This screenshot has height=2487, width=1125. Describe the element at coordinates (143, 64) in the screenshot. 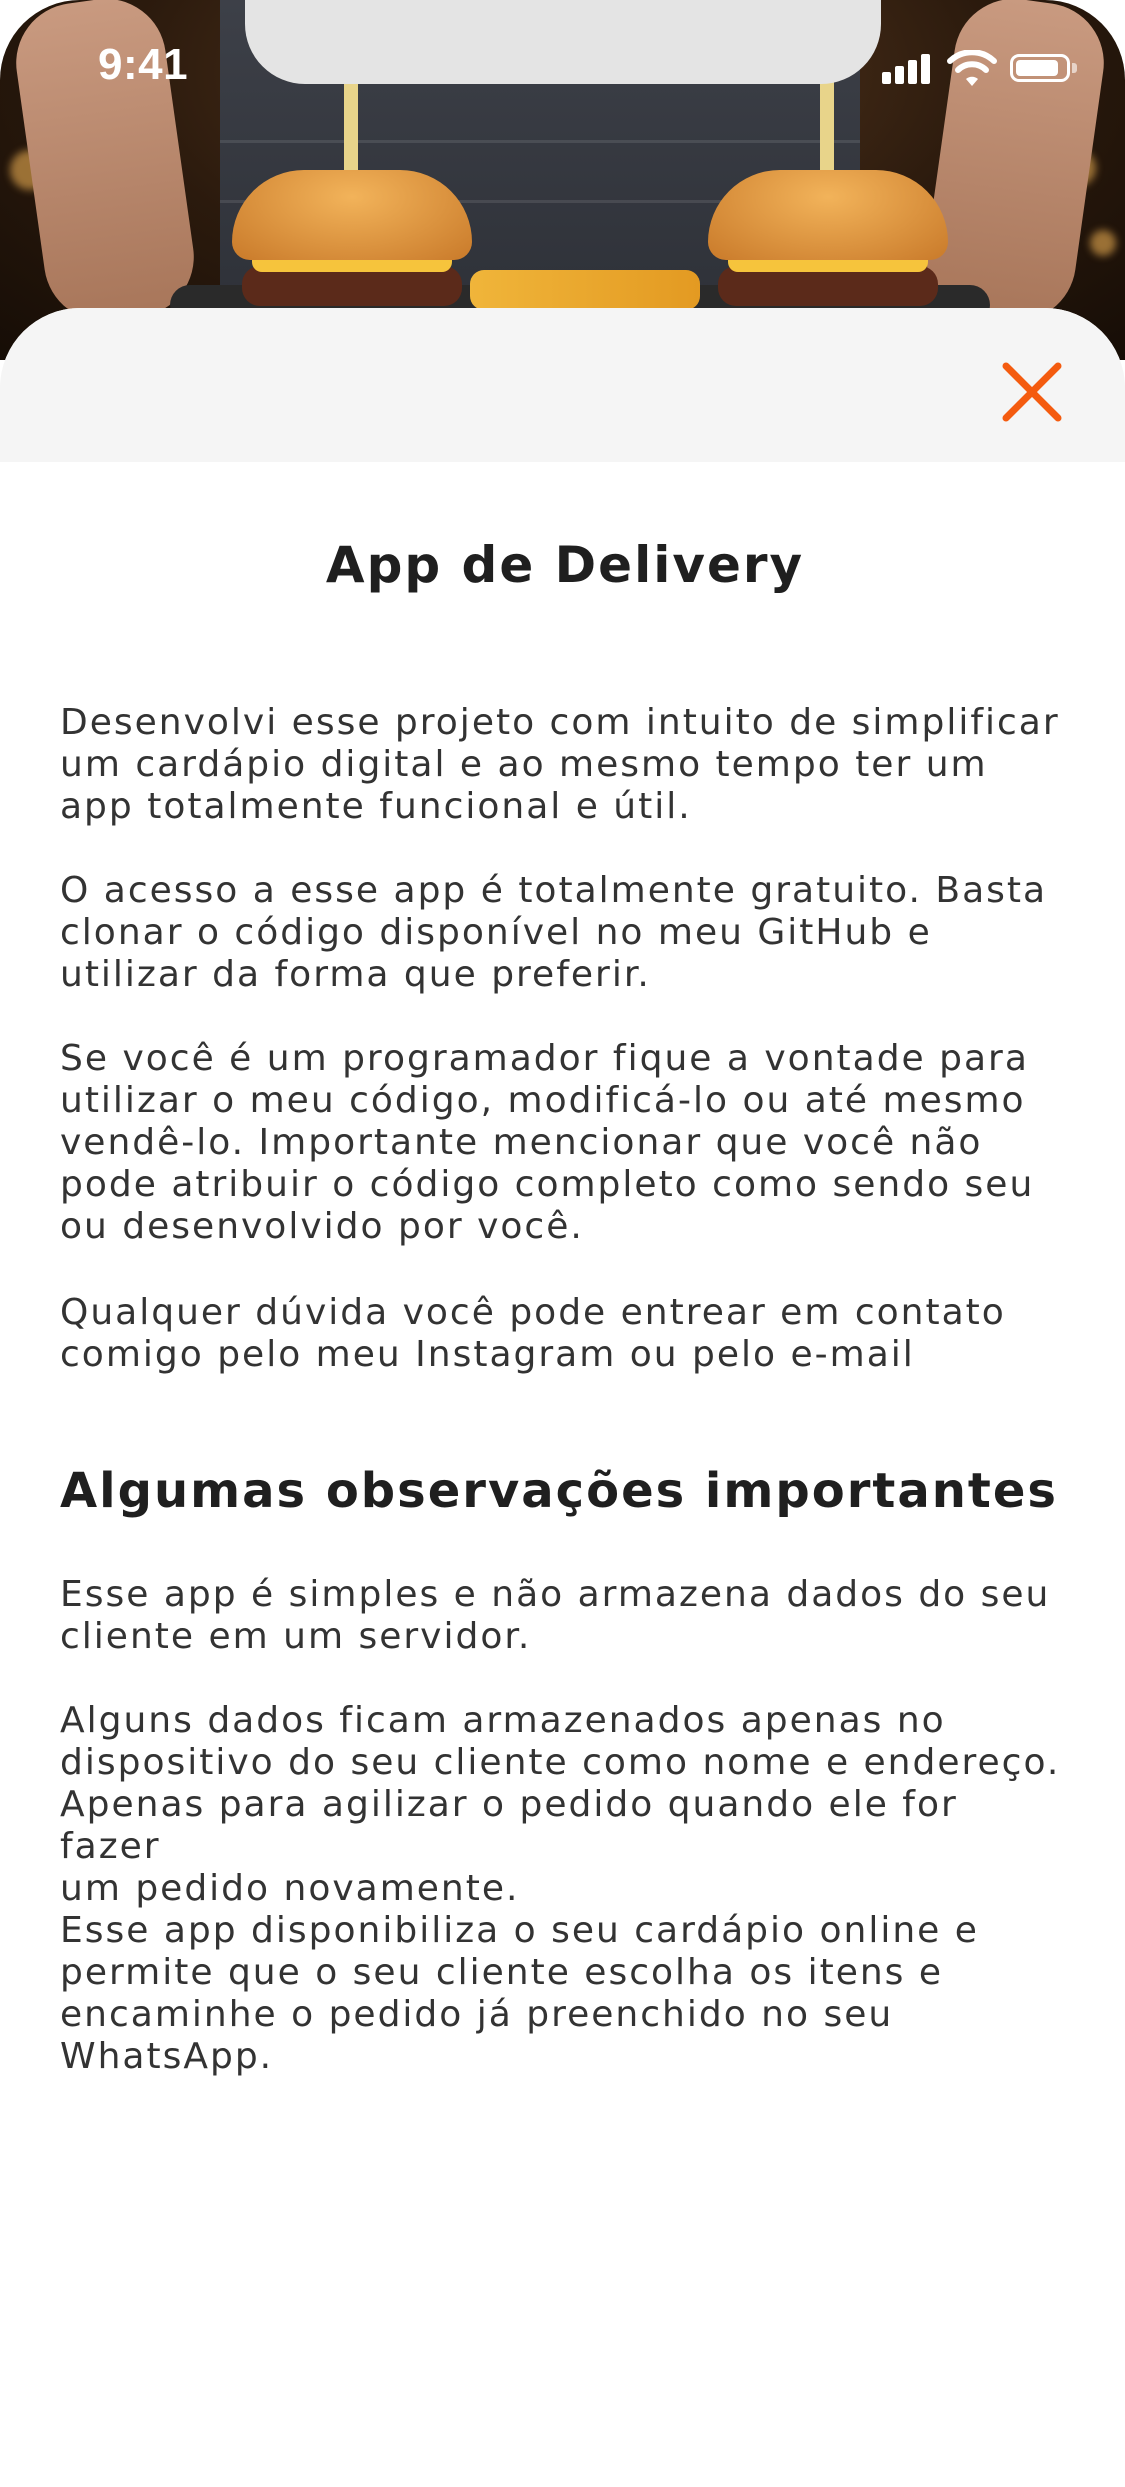

I see `status-time: 9:41` at that location.